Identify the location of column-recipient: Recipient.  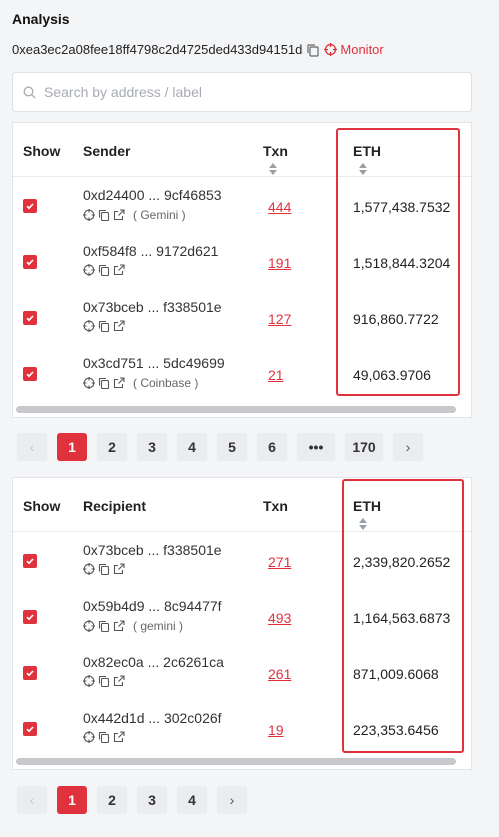
(115, 506).